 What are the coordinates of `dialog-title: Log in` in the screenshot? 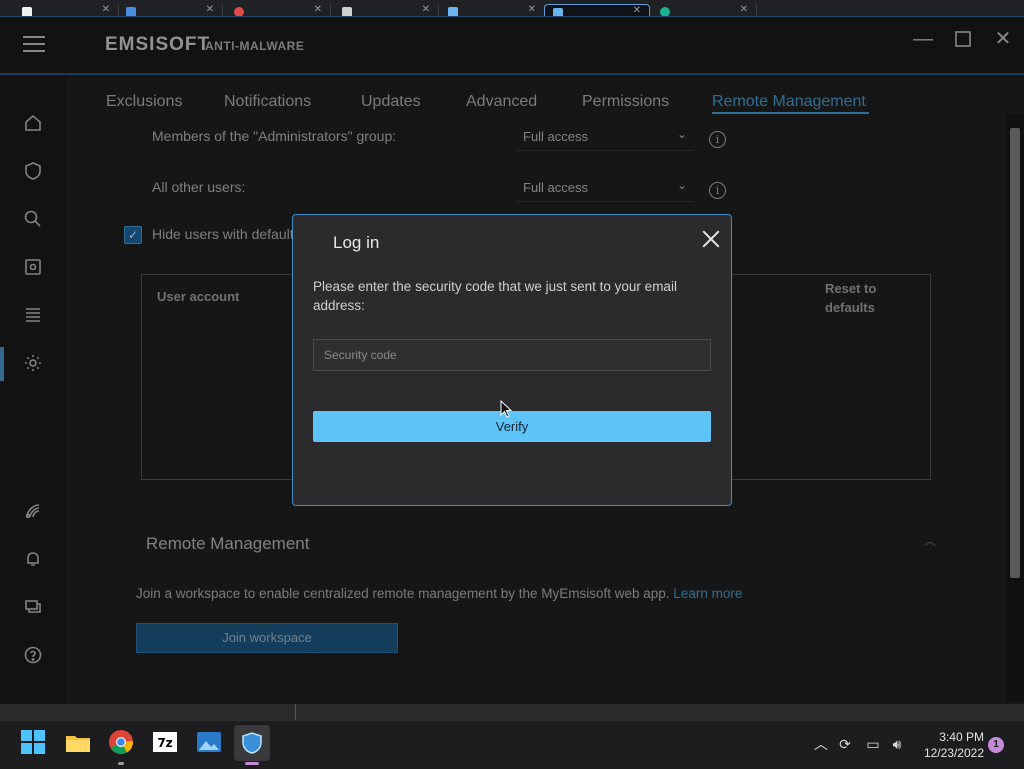 It's located at (356, 242).